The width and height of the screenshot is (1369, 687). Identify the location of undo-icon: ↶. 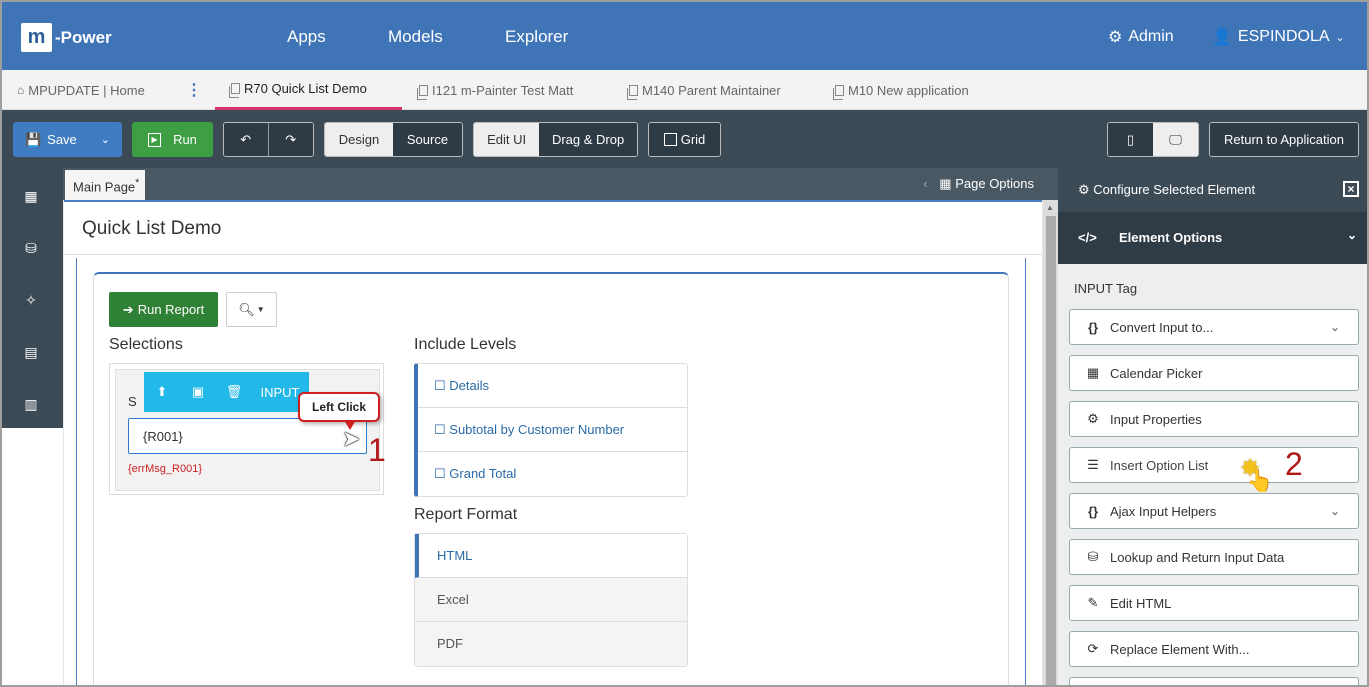
(246, 139).